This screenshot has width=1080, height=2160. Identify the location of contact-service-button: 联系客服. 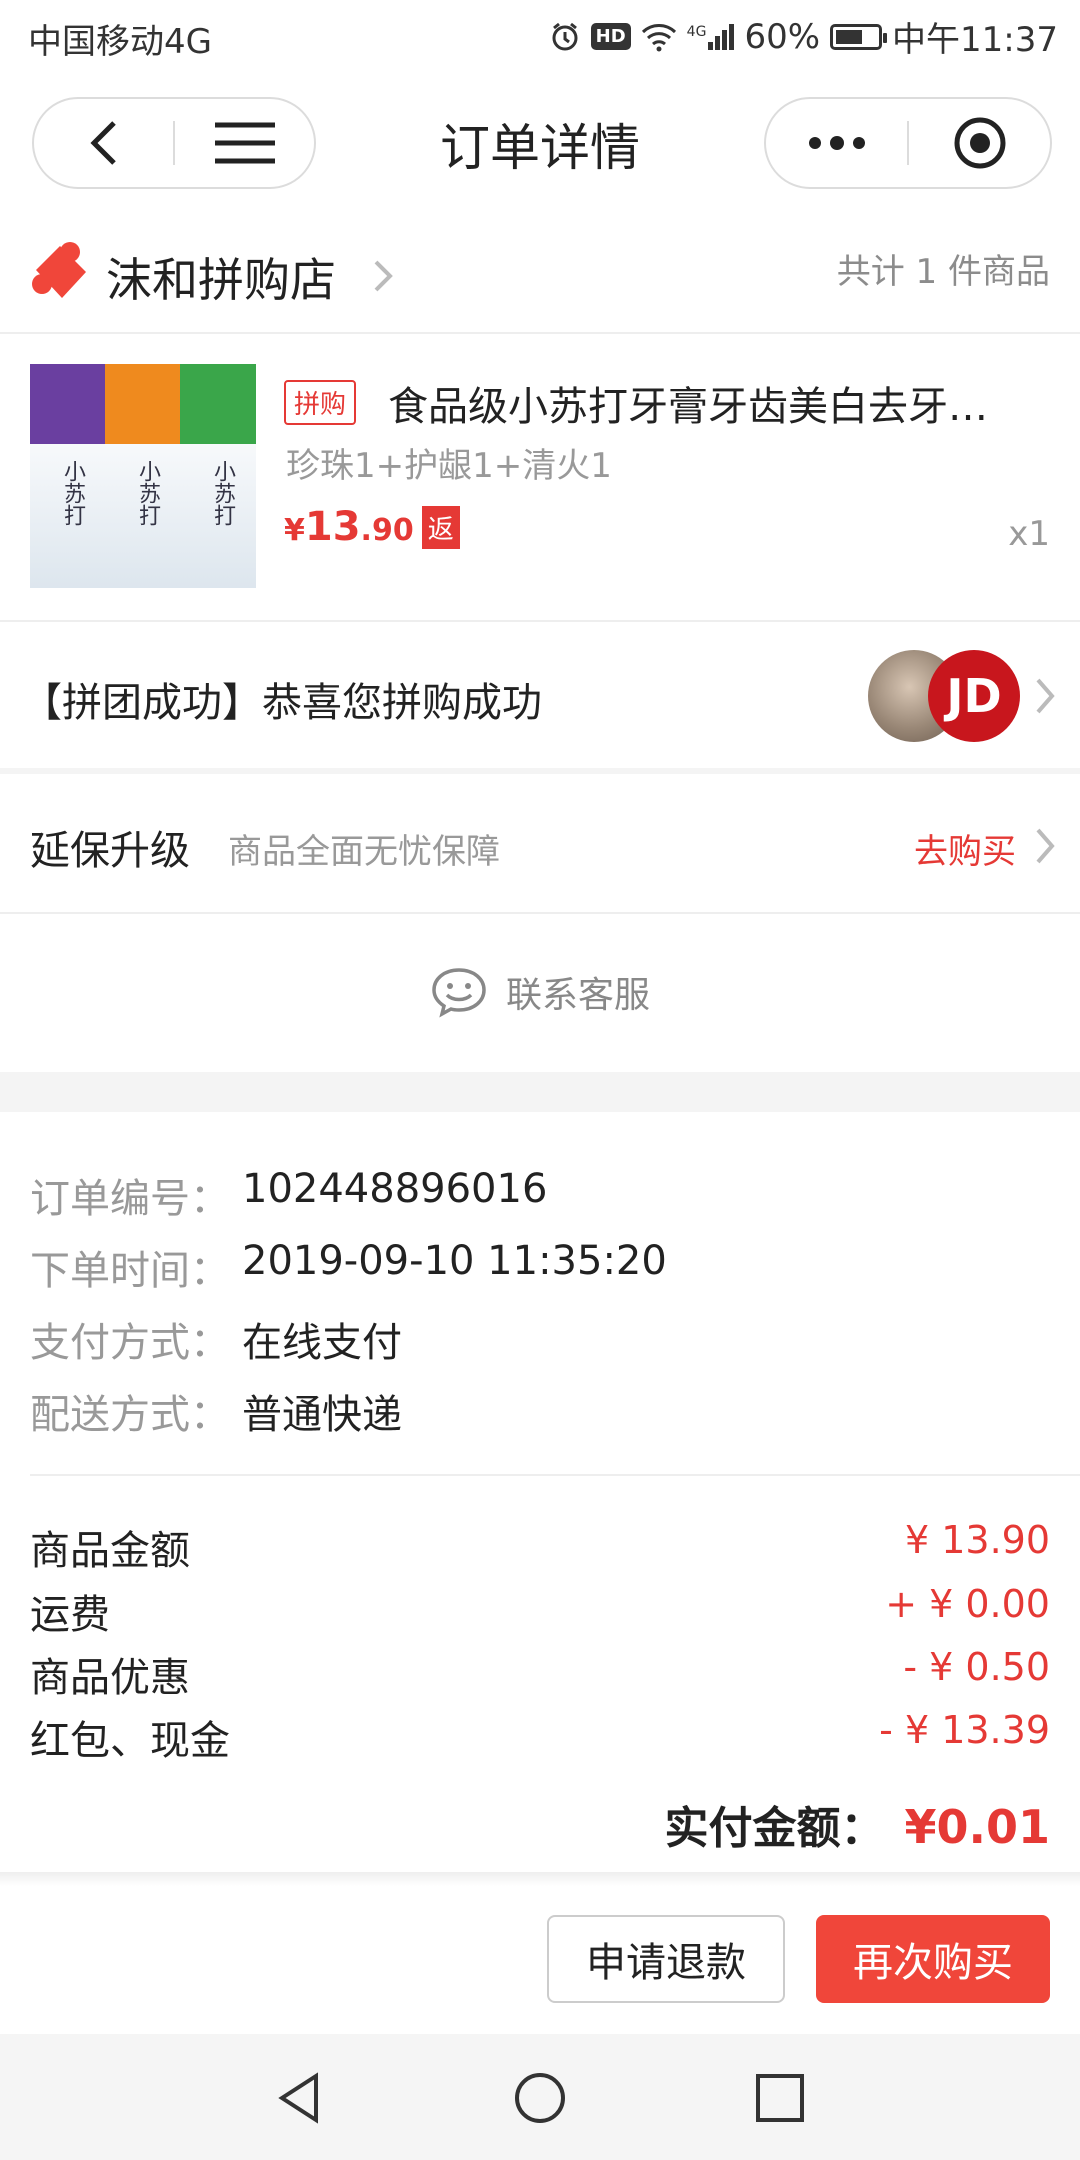
(540, 992).